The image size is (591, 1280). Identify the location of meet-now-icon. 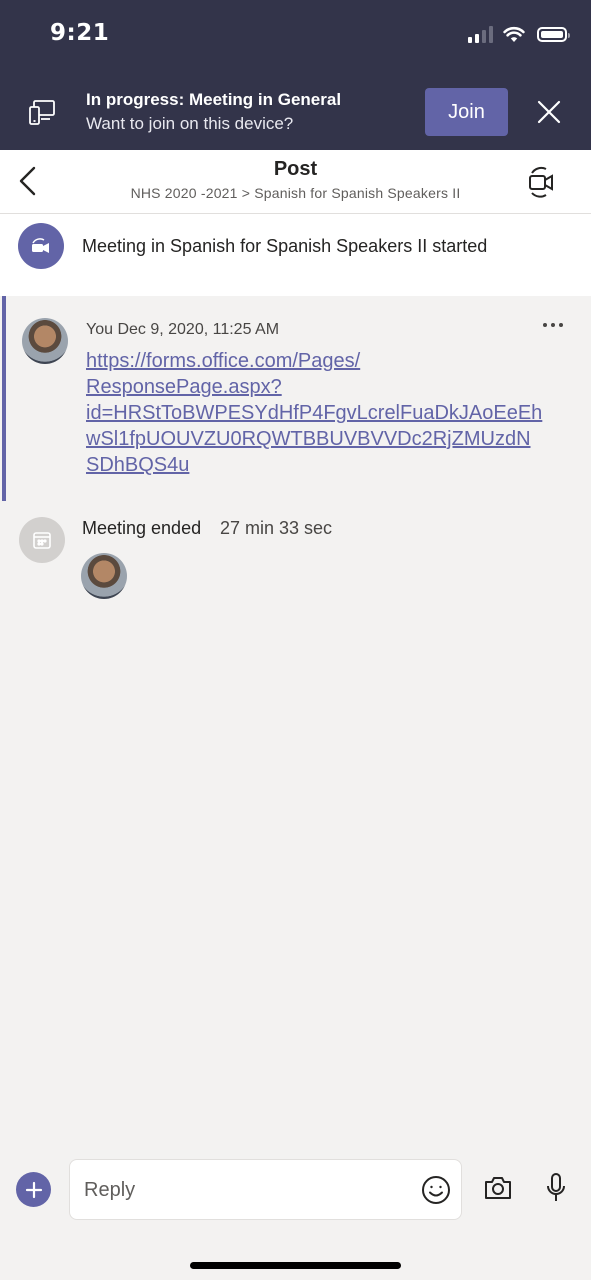
(541, 182).